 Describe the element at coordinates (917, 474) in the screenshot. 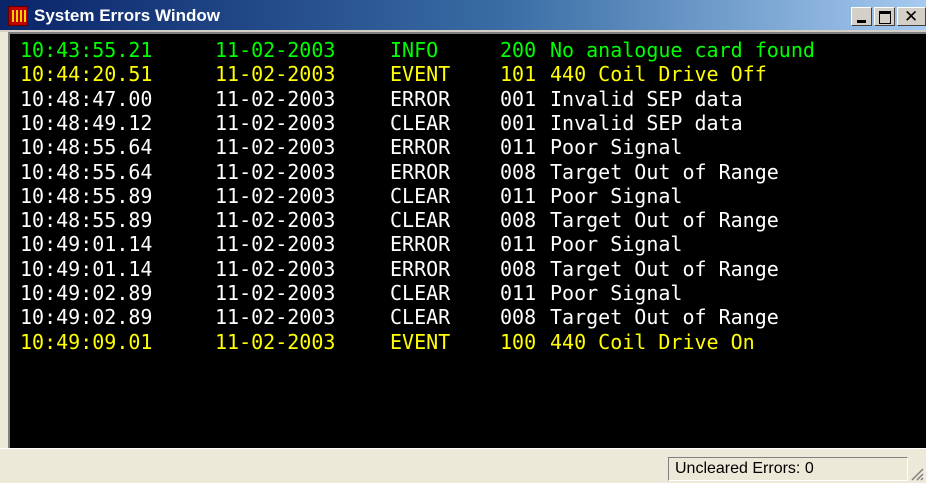

I see `resize-grip-icon` at that location.